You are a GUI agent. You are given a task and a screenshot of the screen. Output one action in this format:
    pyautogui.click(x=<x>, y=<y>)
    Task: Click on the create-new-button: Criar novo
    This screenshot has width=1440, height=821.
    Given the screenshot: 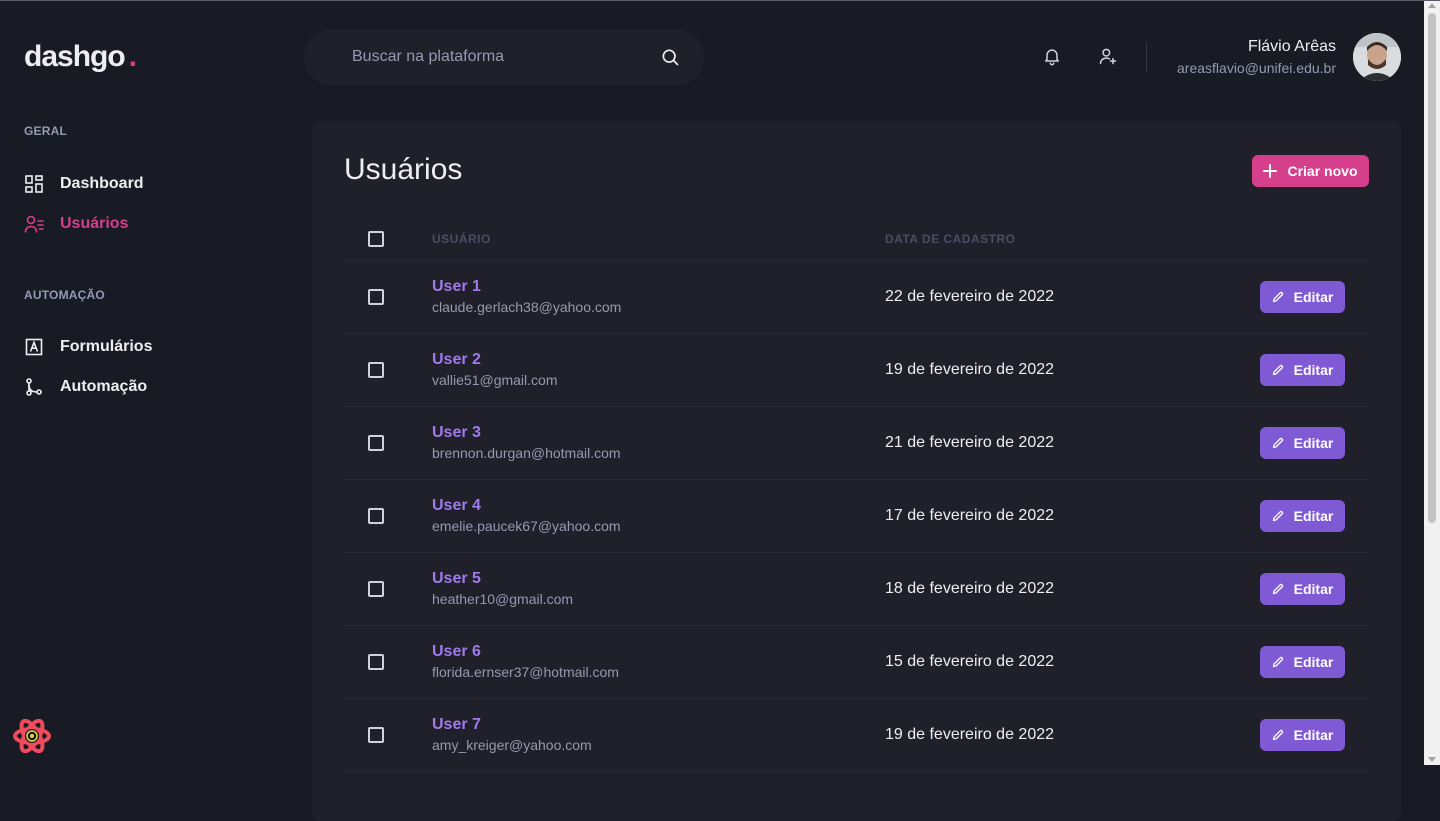 What is the action you would take?
    pyautogui.click(x=1310, y=171)
    